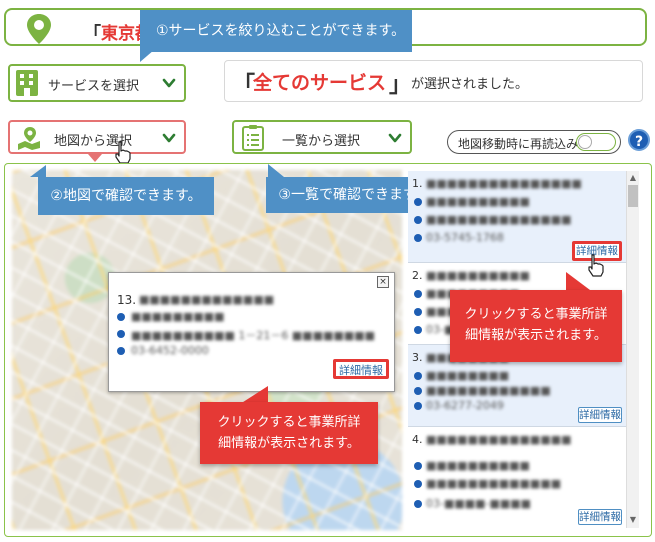 The width and height of the screenshot is (655, 542). I want to click on service-select-button: サービスを選択, so click(97, 83).